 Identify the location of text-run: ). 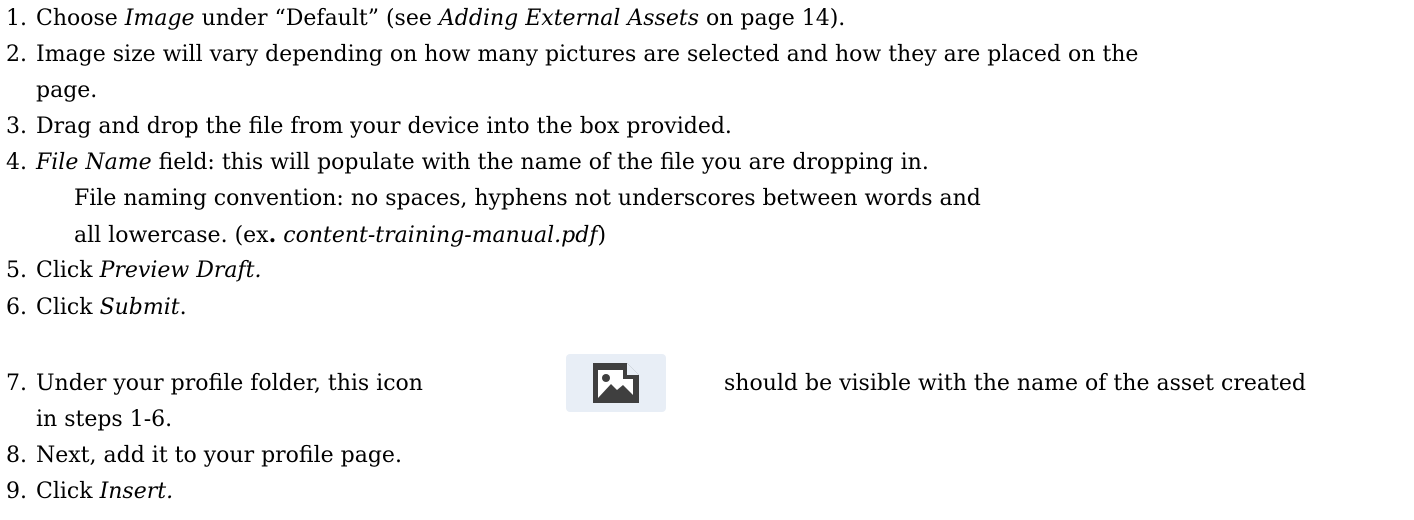
(602, 235).